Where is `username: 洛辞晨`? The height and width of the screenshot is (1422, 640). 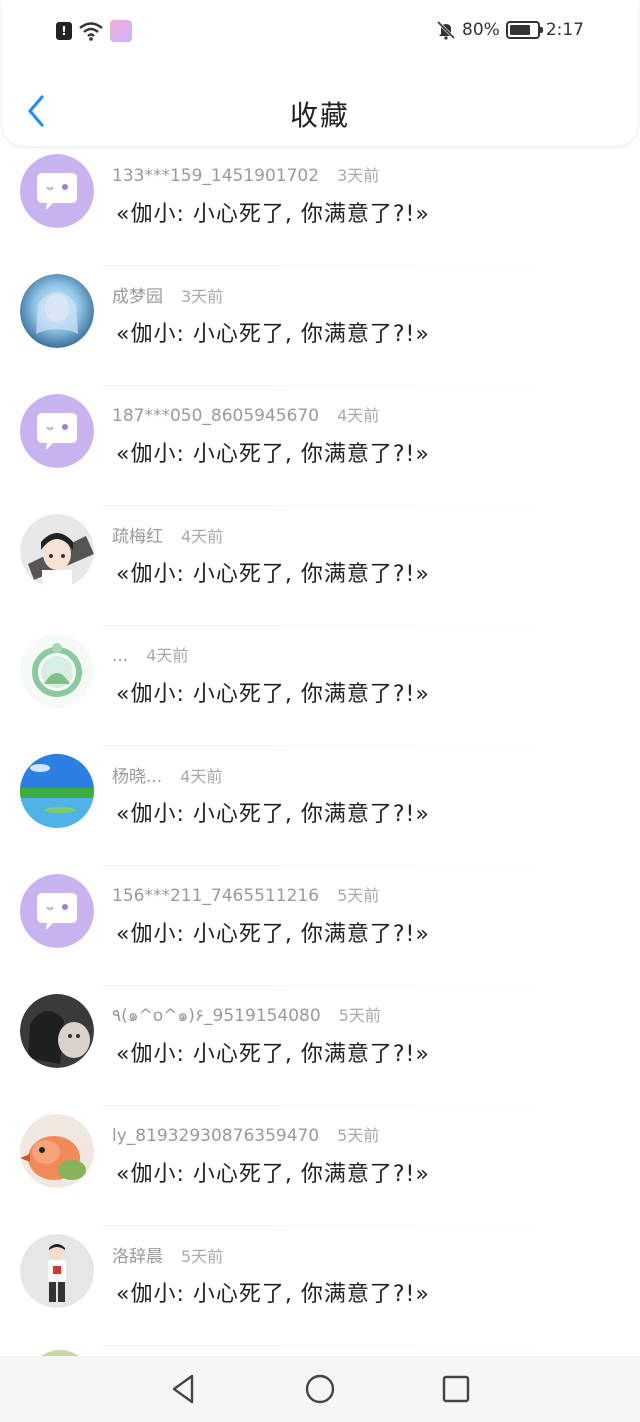 username: 洛辞晨 is located at coordinates (137, 1254).